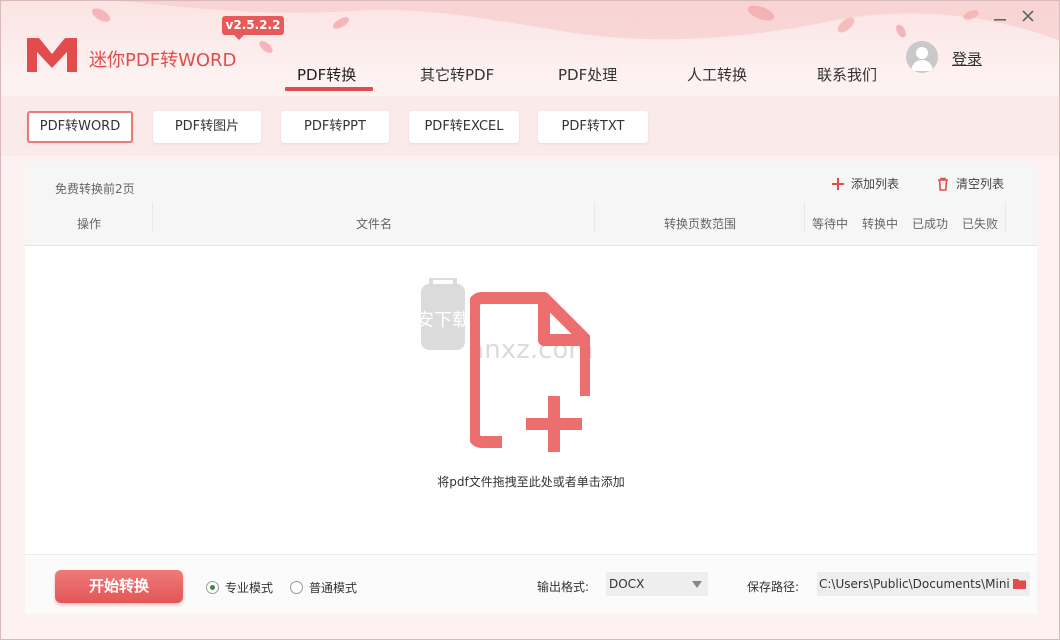  I want to click on column-header-failed: 已失败, so click(979, 224).